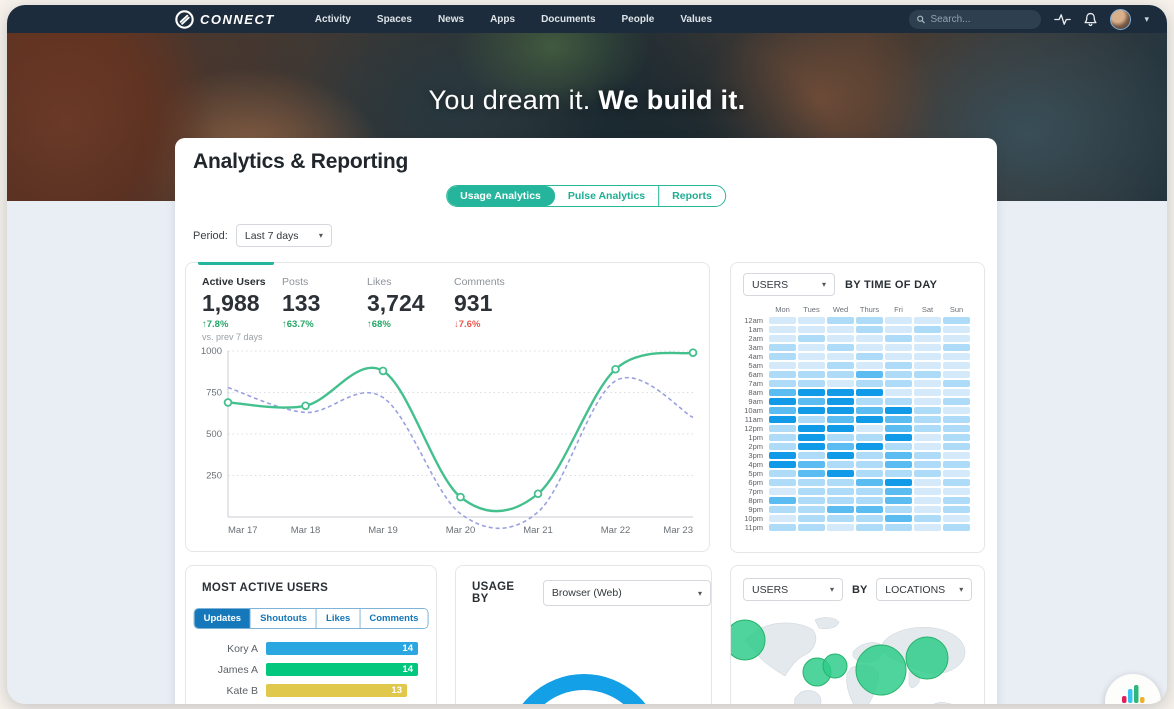 The width and height of the screenshot is (1174, 709). Describe the element at coordinates (583, 634) in the screenshot. I see `usage-by-panel: USAGE BY Browser (Web) ▾` at that location.